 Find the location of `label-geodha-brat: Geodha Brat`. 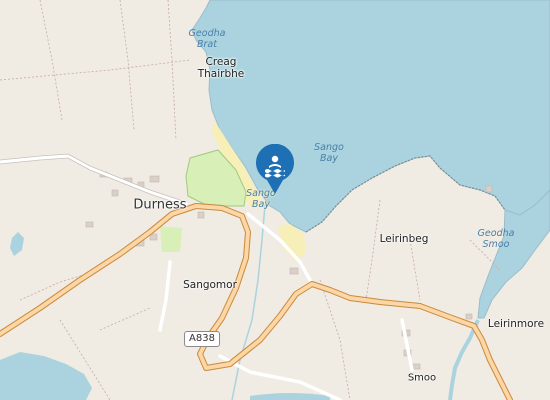

label-geodha-brat: Geodha Brat is located at coordinates (207, 39).